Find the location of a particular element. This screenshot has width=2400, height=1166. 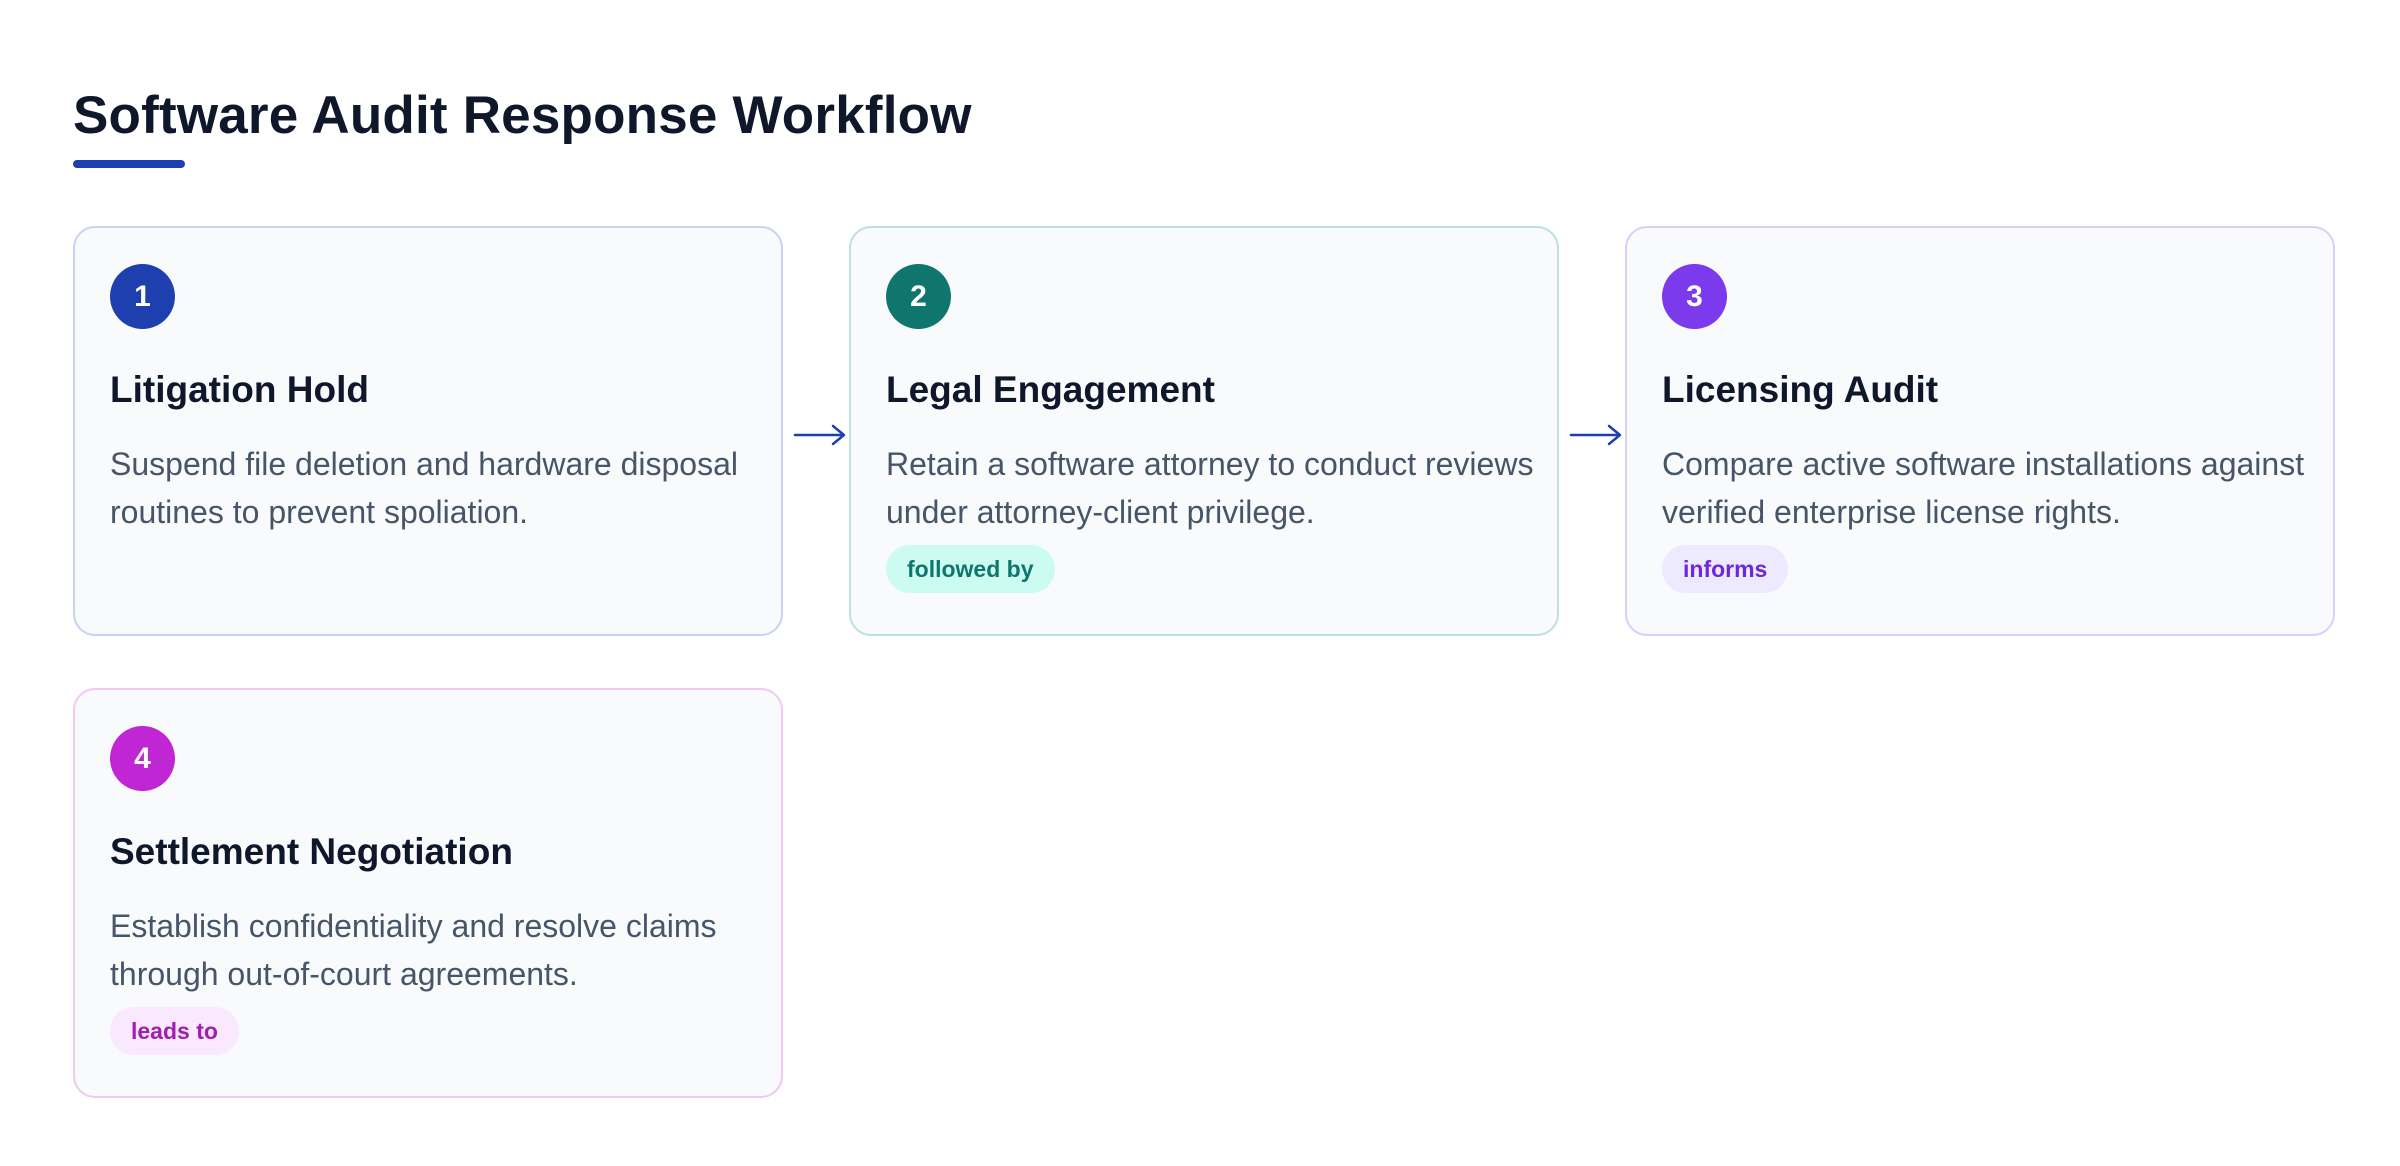

step-number-badge: 1 is located at coordinates (142, 296).